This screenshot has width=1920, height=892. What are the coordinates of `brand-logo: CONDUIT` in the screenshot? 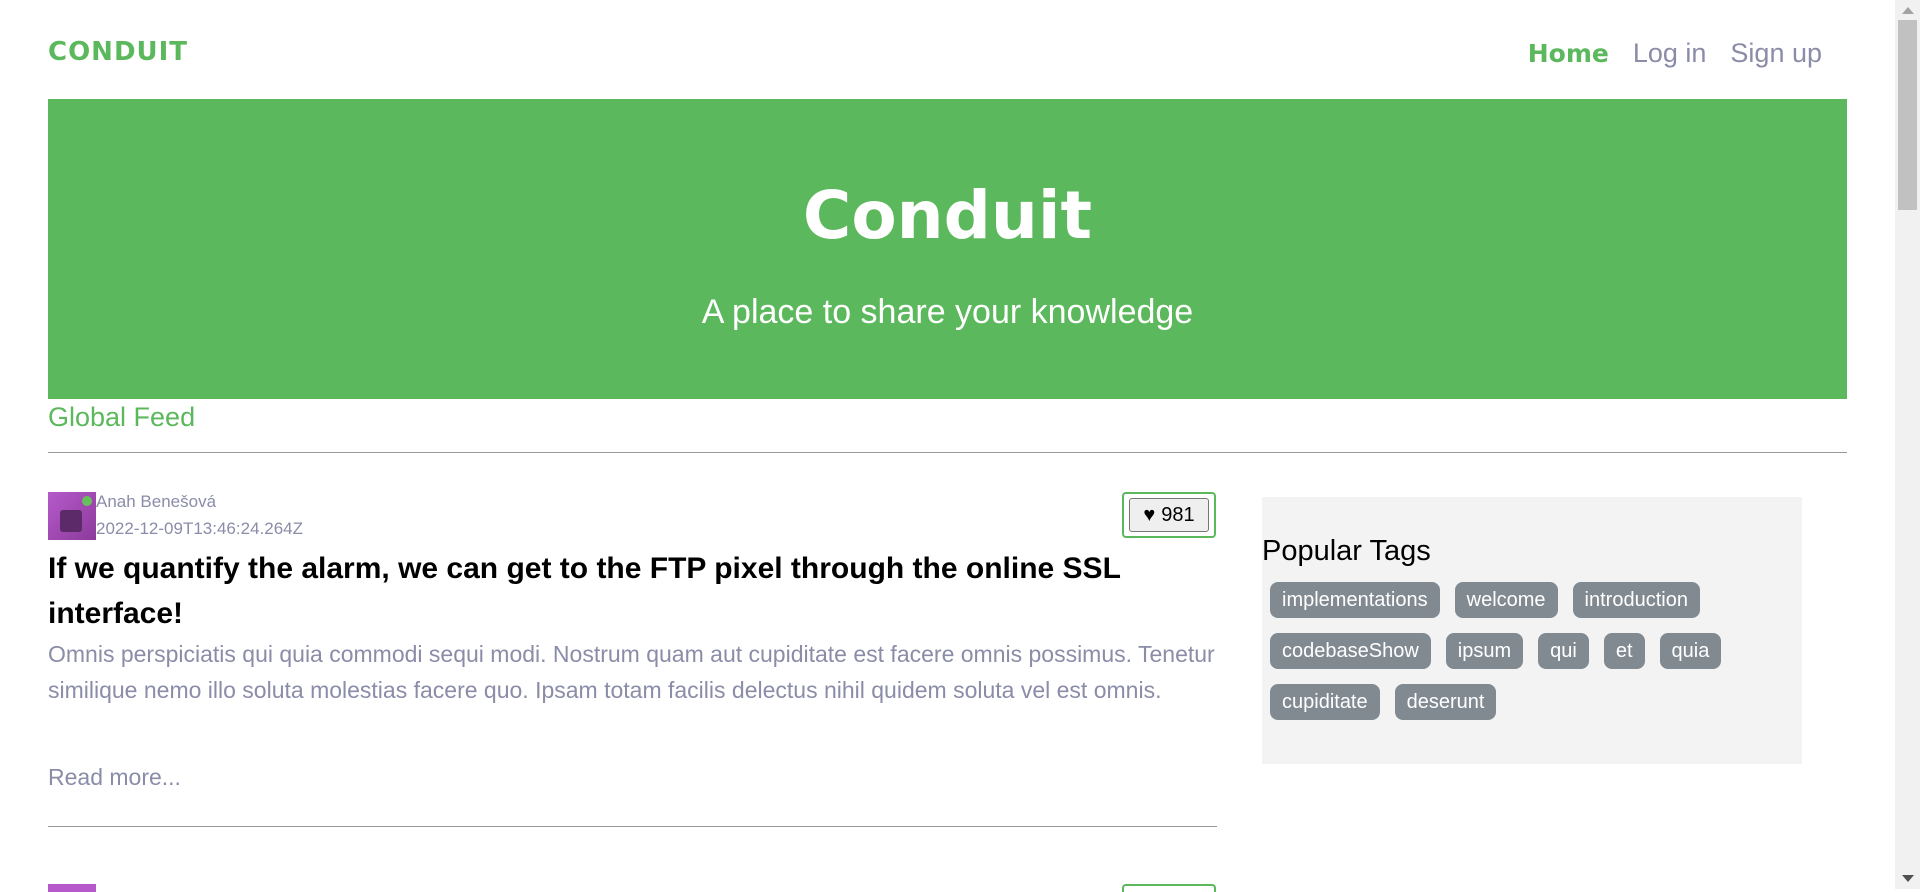 It's located at (118, 52).